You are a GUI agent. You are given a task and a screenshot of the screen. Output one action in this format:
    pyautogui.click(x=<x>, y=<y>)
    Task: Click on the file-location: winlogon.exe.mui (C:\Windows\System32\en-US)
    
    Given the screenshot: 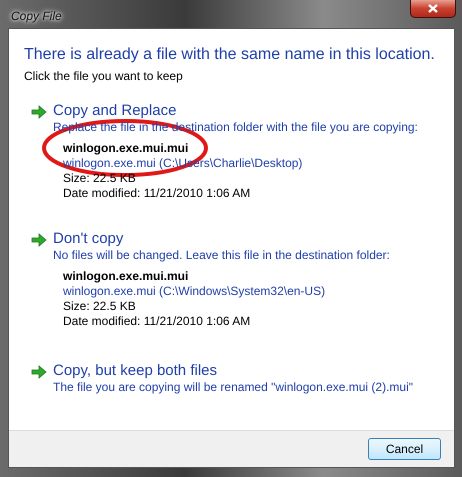 What is the action you would take?
    pyautogui.click(x=194, y=291)
    